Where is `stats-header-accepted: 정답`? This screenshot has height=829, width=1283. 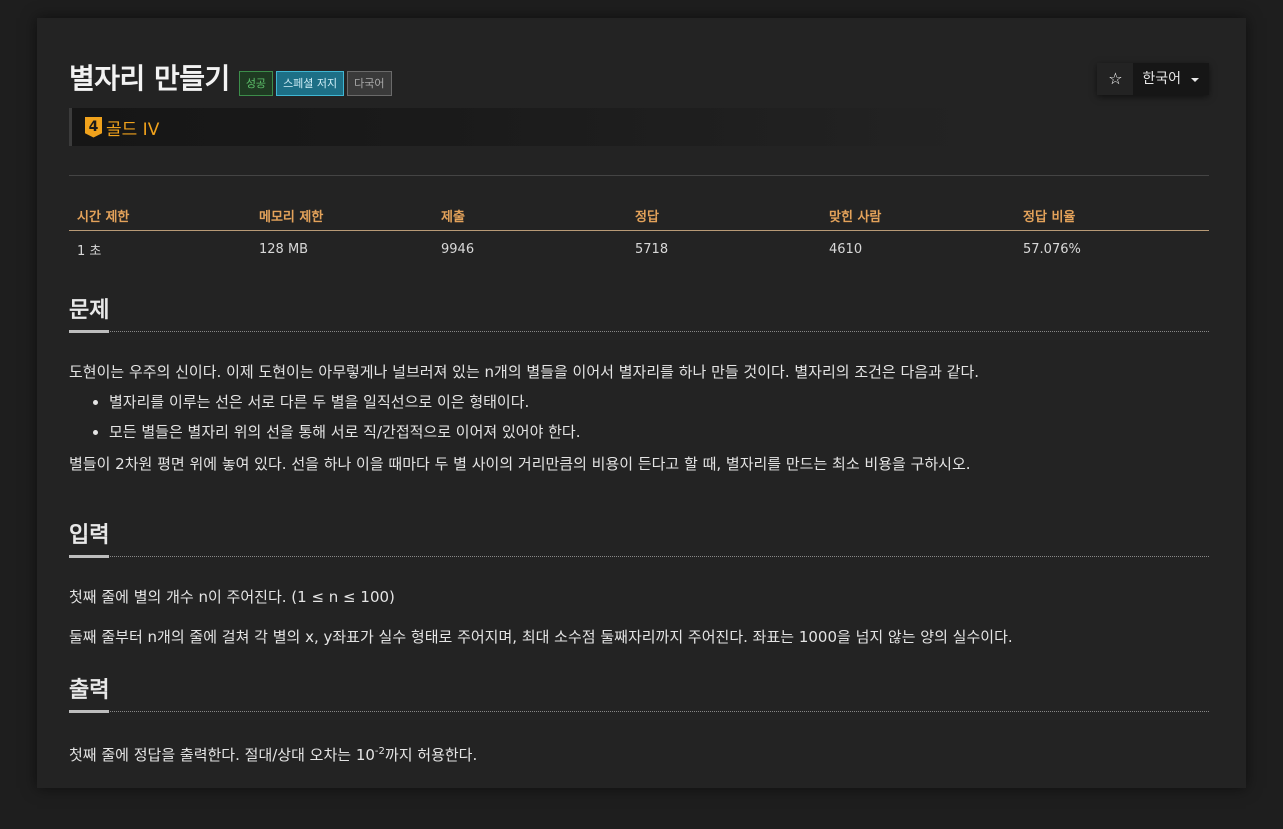
stats-header-accepted: 정답 is located at coordinates (647, 217).